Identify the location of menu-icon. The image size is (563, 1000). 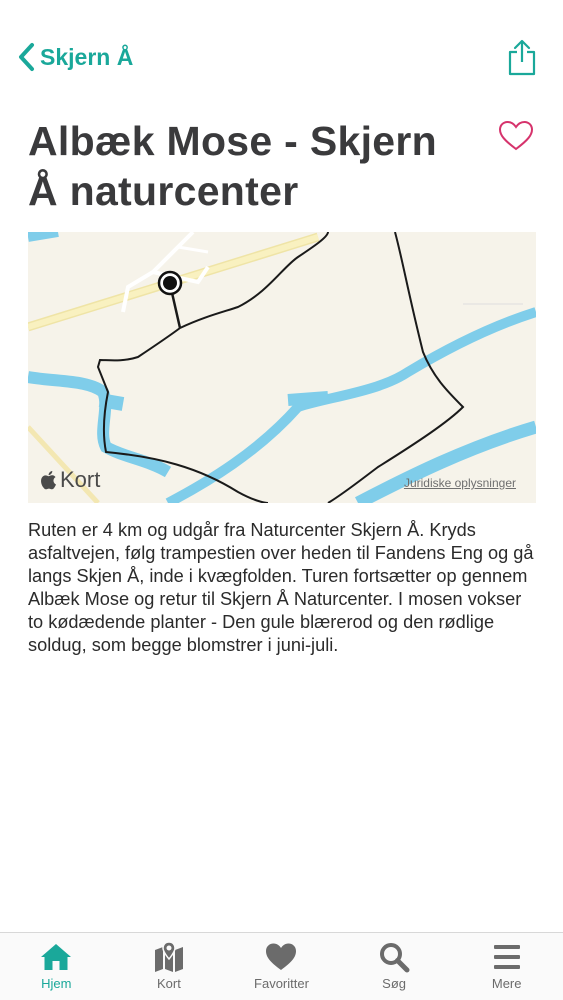
(506, 957).